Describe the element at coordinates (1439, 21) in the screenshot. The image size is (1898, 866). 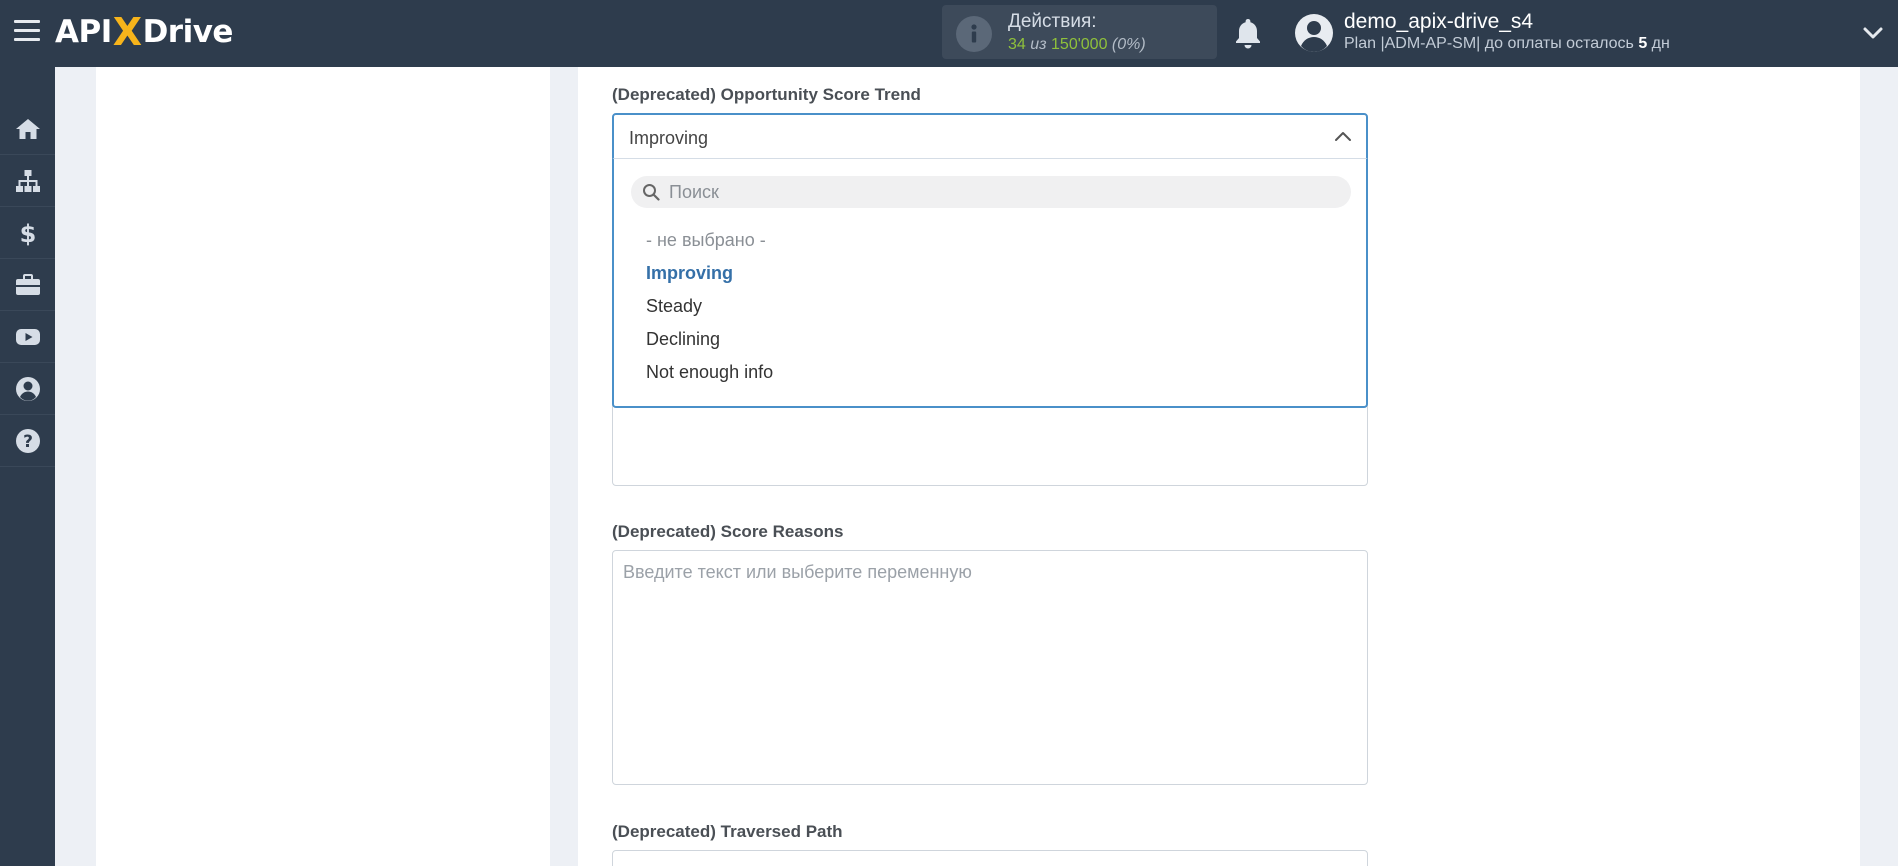
I see `user-name: demo_apix-drive_s4` at that location.